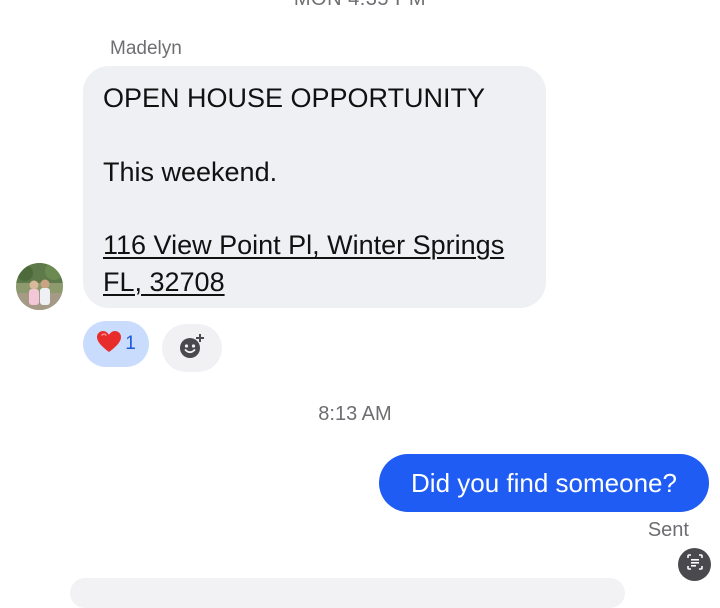  I want to click on sender-avatar, so click(39, 286).